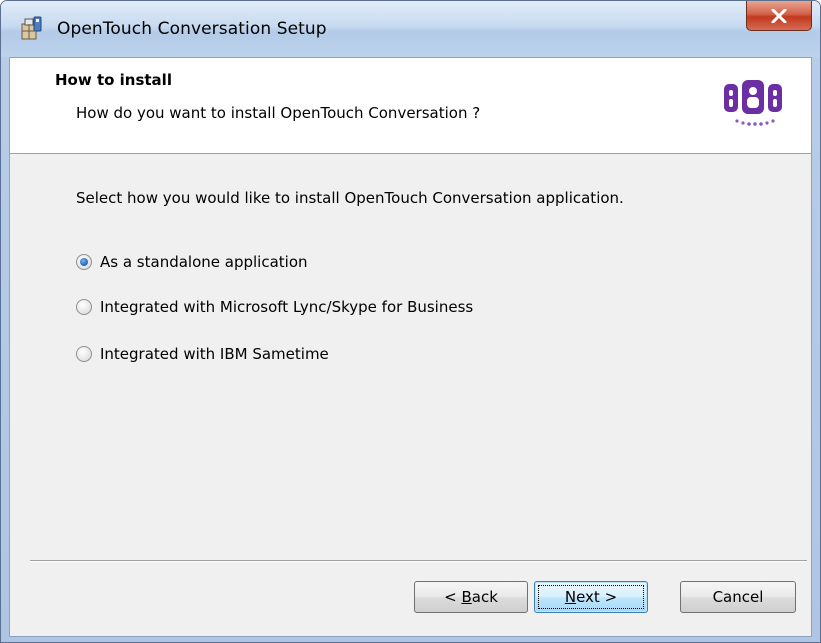 This screenshot has width=821, height=643. Describe the element at coordinates (84, 262) in the screenshot. I see `radio-standalone` at that location.